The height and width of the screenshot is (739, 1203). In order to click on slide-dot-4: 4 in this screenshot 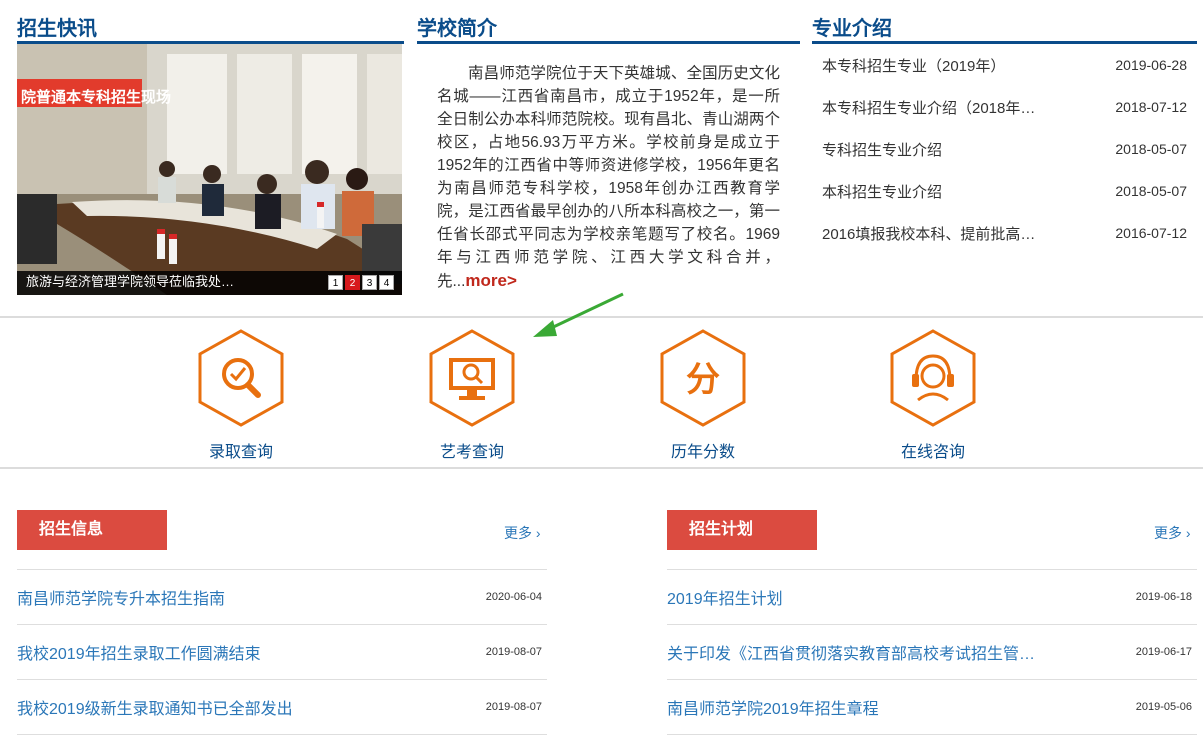, I will do `click(386, 282)`.